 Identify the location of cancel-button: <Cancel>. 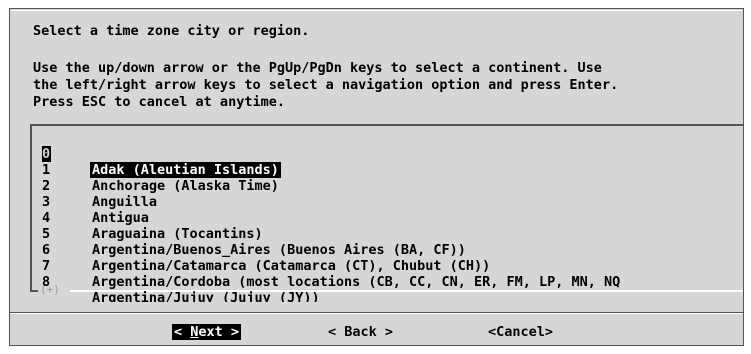
(520, 332).